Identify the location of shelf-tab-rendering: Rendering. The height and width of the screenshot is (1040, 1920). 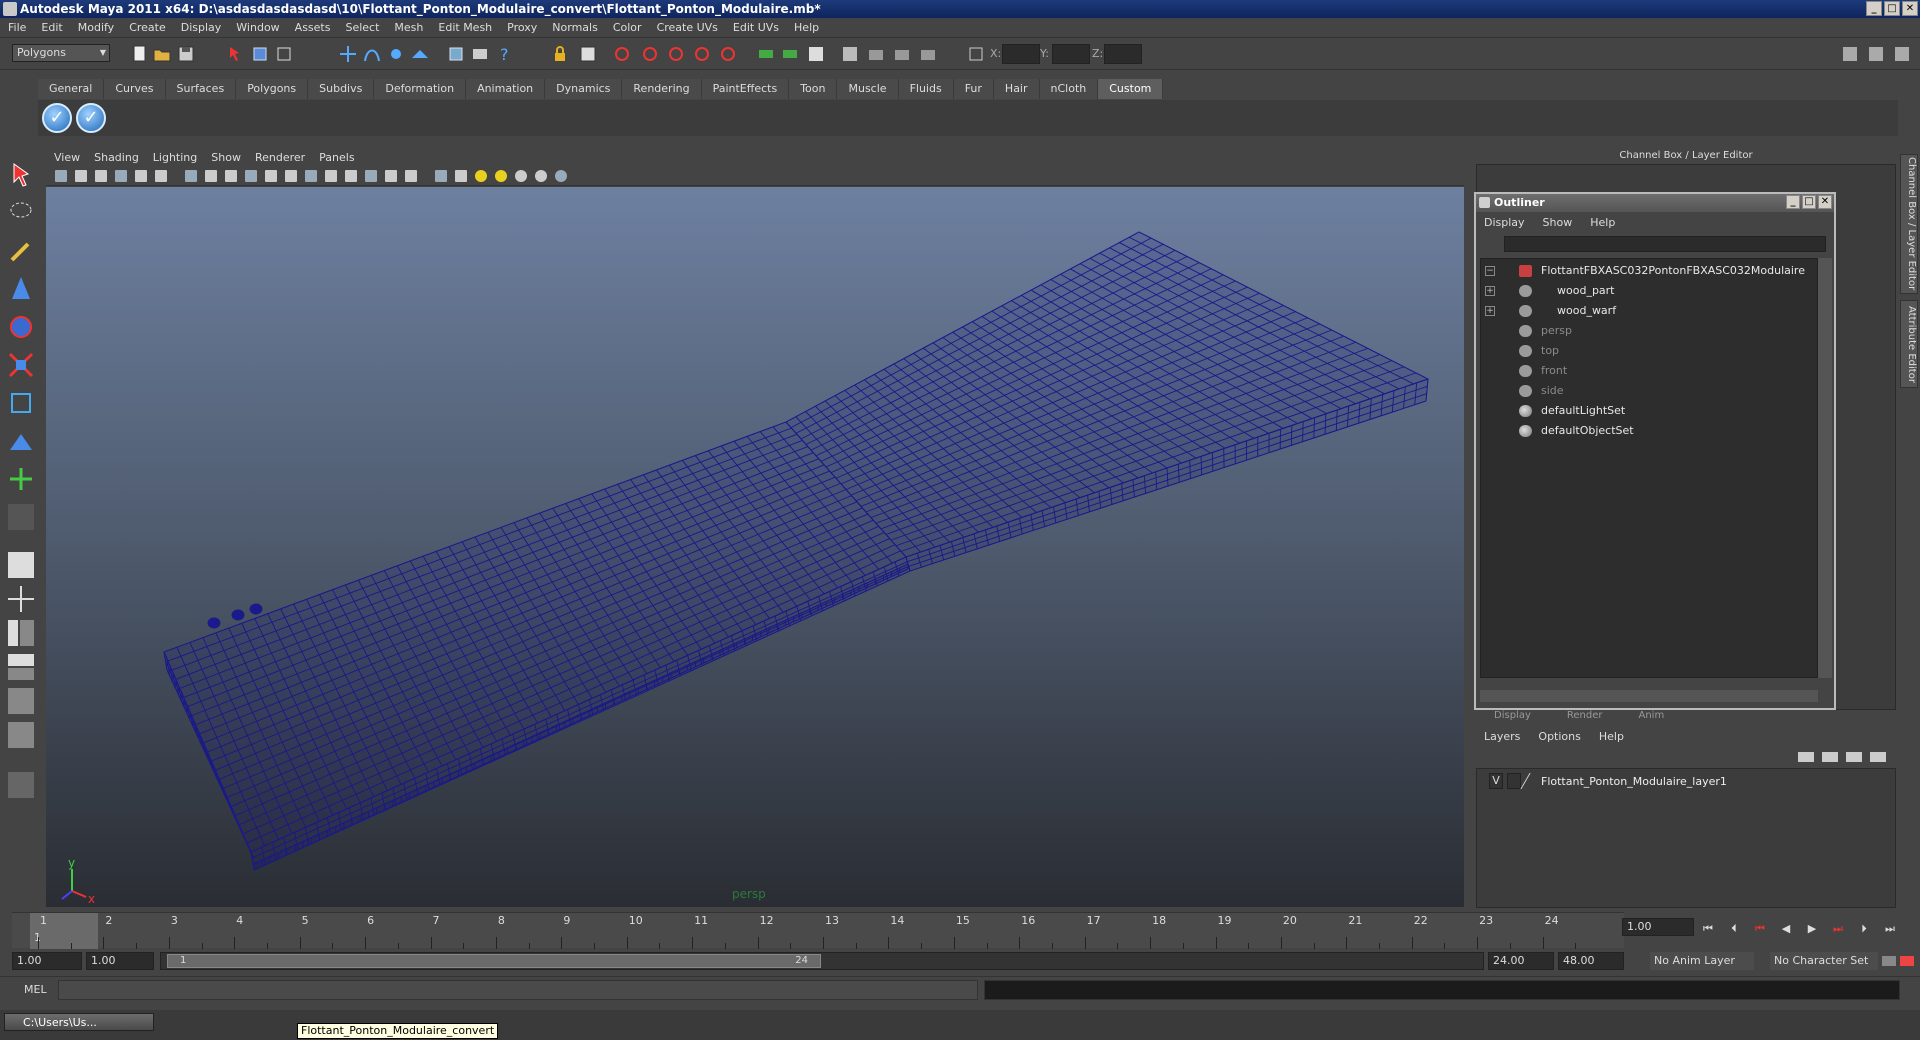
(662, 89).